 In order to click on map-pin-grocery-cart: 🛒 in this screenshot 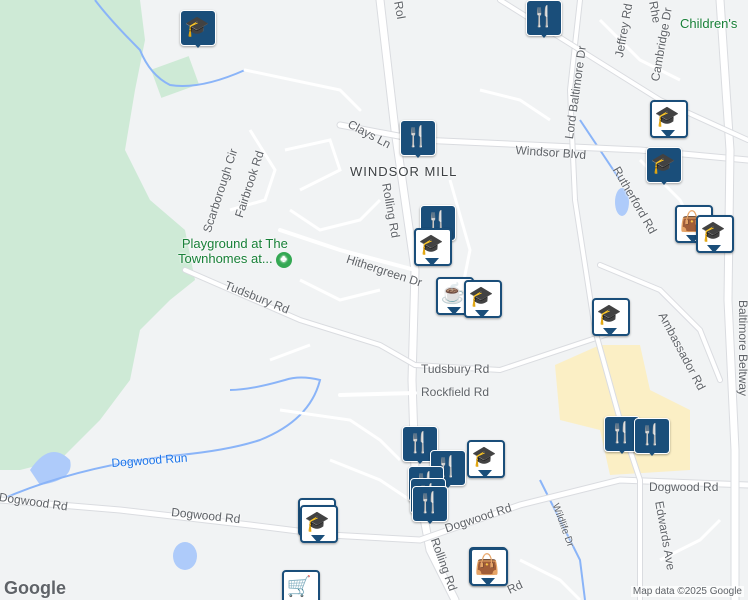, I will do `click(301, 585)`.